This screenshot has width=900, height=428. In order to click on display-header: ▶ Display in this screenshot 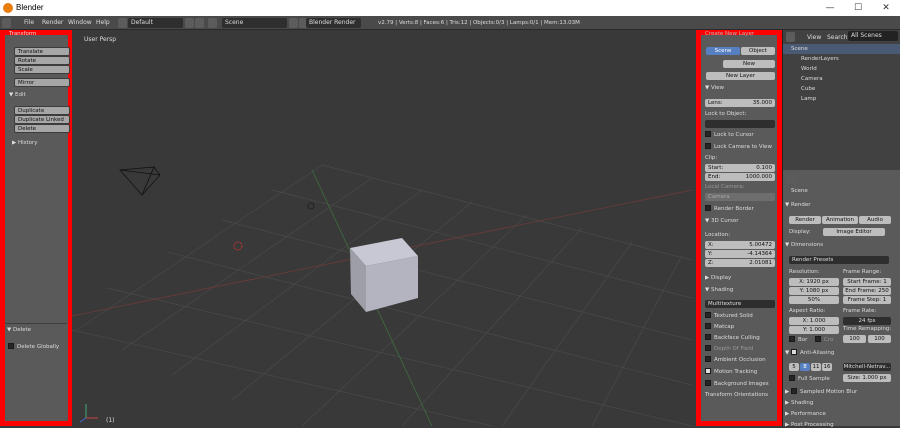, I will do `click(739, 278)`.